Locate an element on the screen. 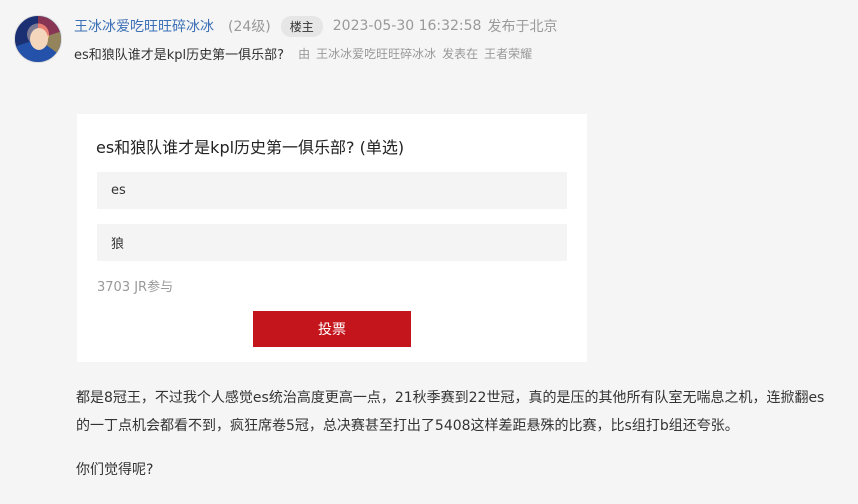 This screenshot has height=504, width=858. floor-badge: 楼主 is located at coordinates (301, 26).